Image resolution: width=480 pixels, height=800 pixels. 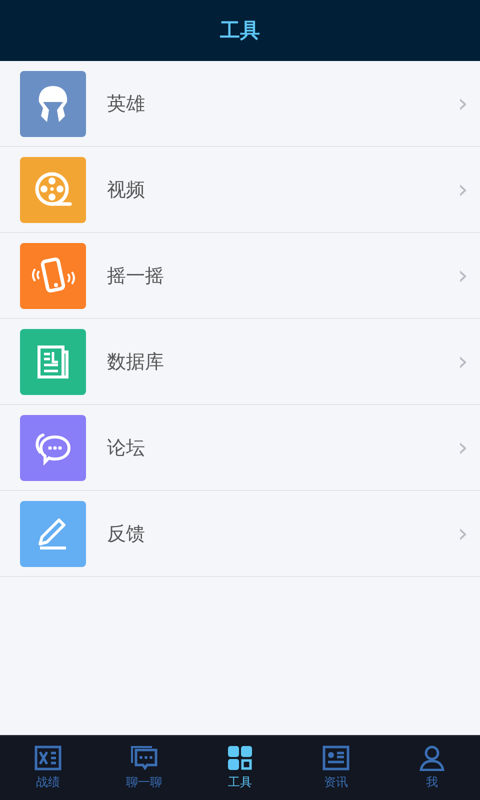 I want to click on item-label: 反馈, so click(x=126, y=534).